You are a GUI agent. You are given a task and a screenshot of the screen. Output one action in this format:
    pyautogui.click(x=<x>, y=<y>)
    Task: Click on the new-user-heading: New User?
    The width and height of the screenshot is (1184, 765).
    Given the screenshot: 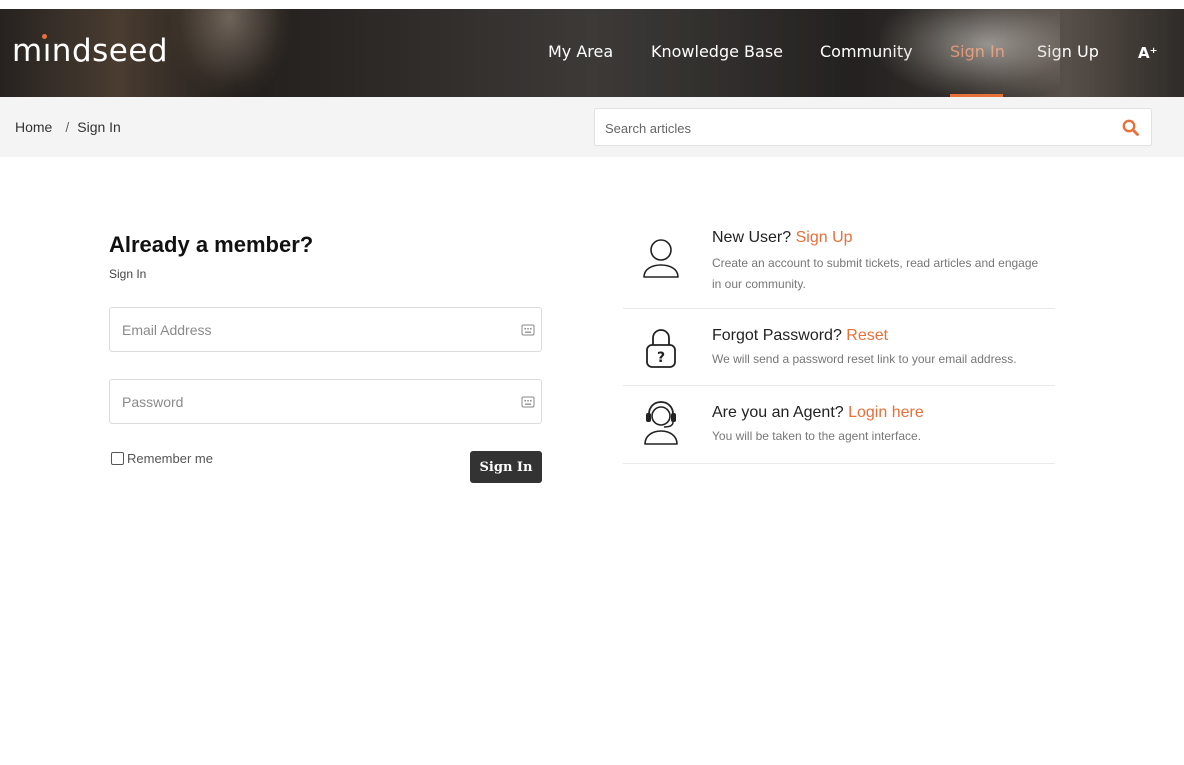 What is the action you would take?
    pyautogui.click(x=752, y=237)
    